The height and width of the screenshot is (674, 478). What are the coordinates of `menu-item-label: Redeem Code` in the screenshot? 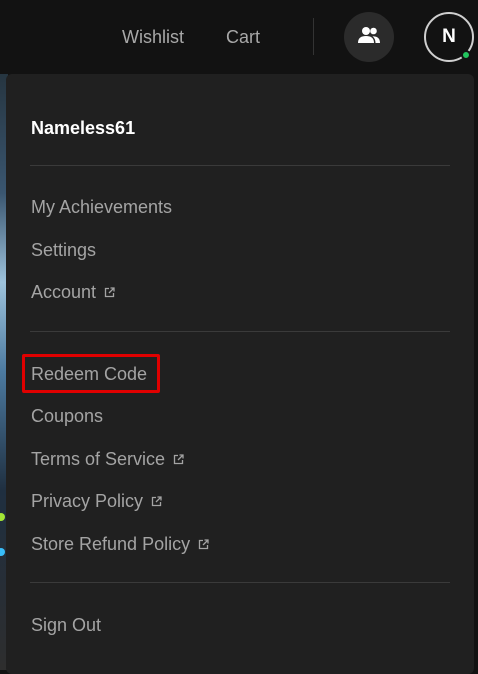 It's located at (89, 374).